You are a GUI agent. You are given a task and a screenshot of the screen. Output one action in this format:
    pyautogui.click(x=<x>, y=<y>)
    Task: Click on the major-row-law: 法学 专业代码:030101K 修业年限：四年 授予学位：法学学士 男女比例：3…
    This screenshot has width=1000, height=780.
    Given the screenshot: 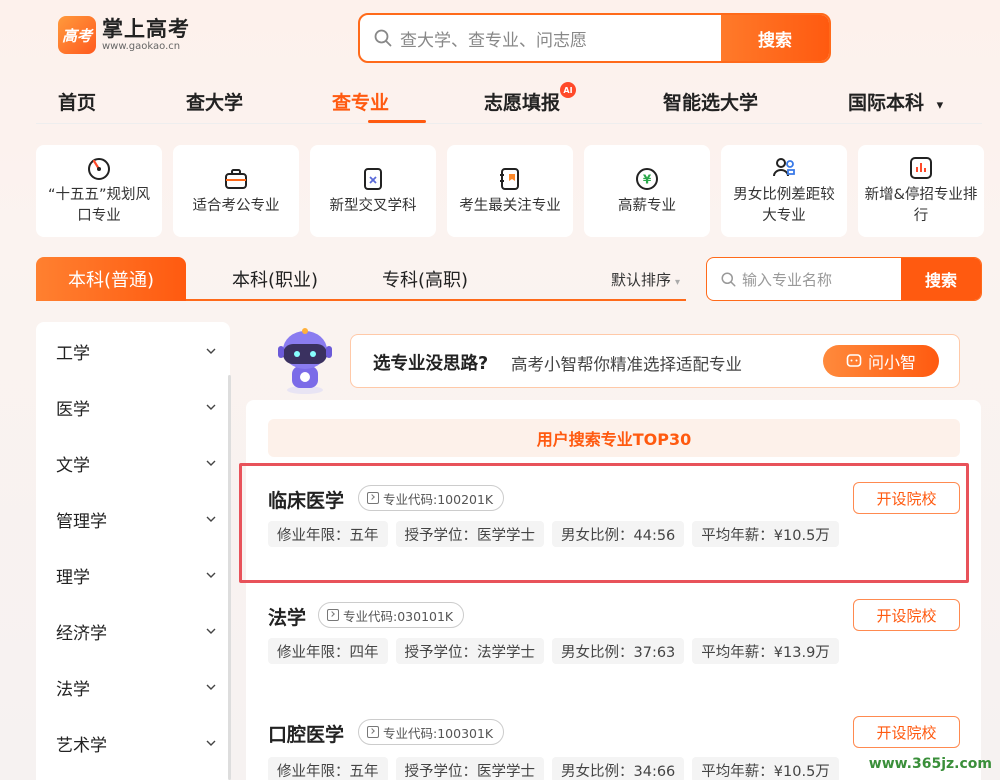 What is the action you would take?
    pyautogui.click(x=618, y=641)
    